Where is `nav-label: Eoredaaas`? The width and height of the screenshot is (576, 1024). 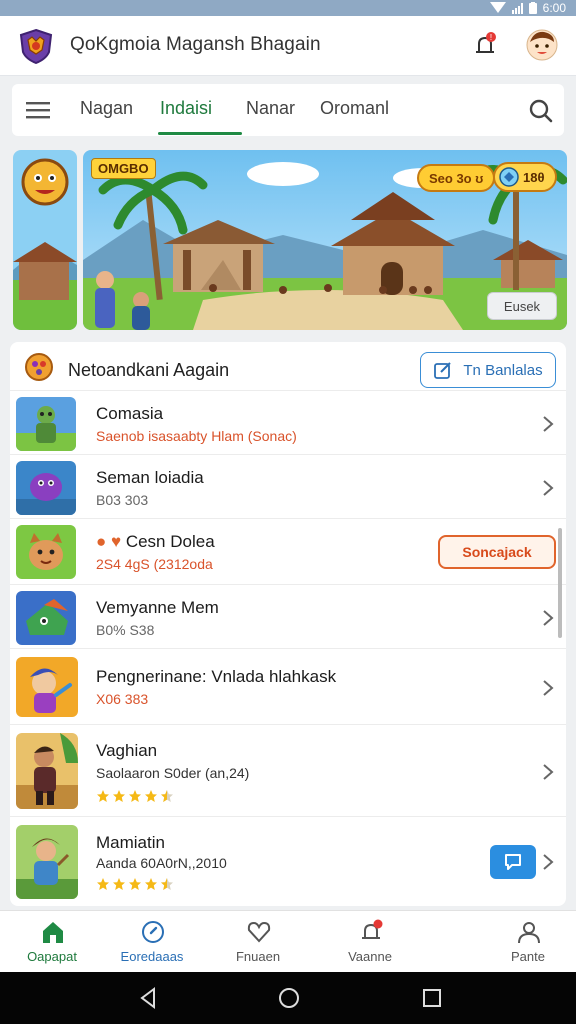 nav-label: Eoredaaas is located at coordinates (152, 956).